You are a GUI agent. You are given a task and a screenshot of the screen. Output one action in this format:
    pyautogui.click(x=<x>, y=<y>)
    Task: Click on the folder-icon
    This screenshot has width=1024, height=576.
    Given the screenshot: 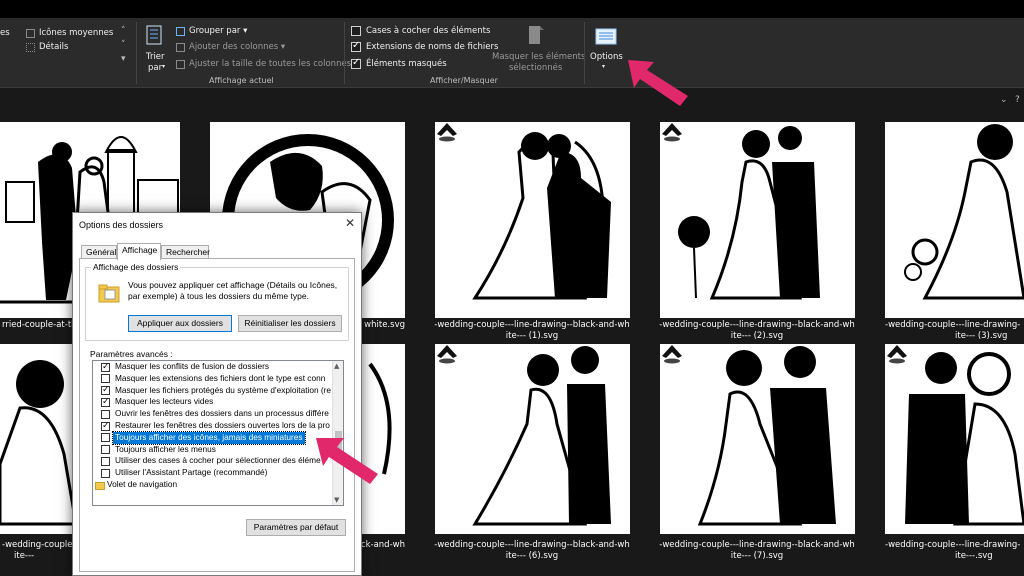 What is the action you would take?
    pyautogui.click(x=100, y=486)
    